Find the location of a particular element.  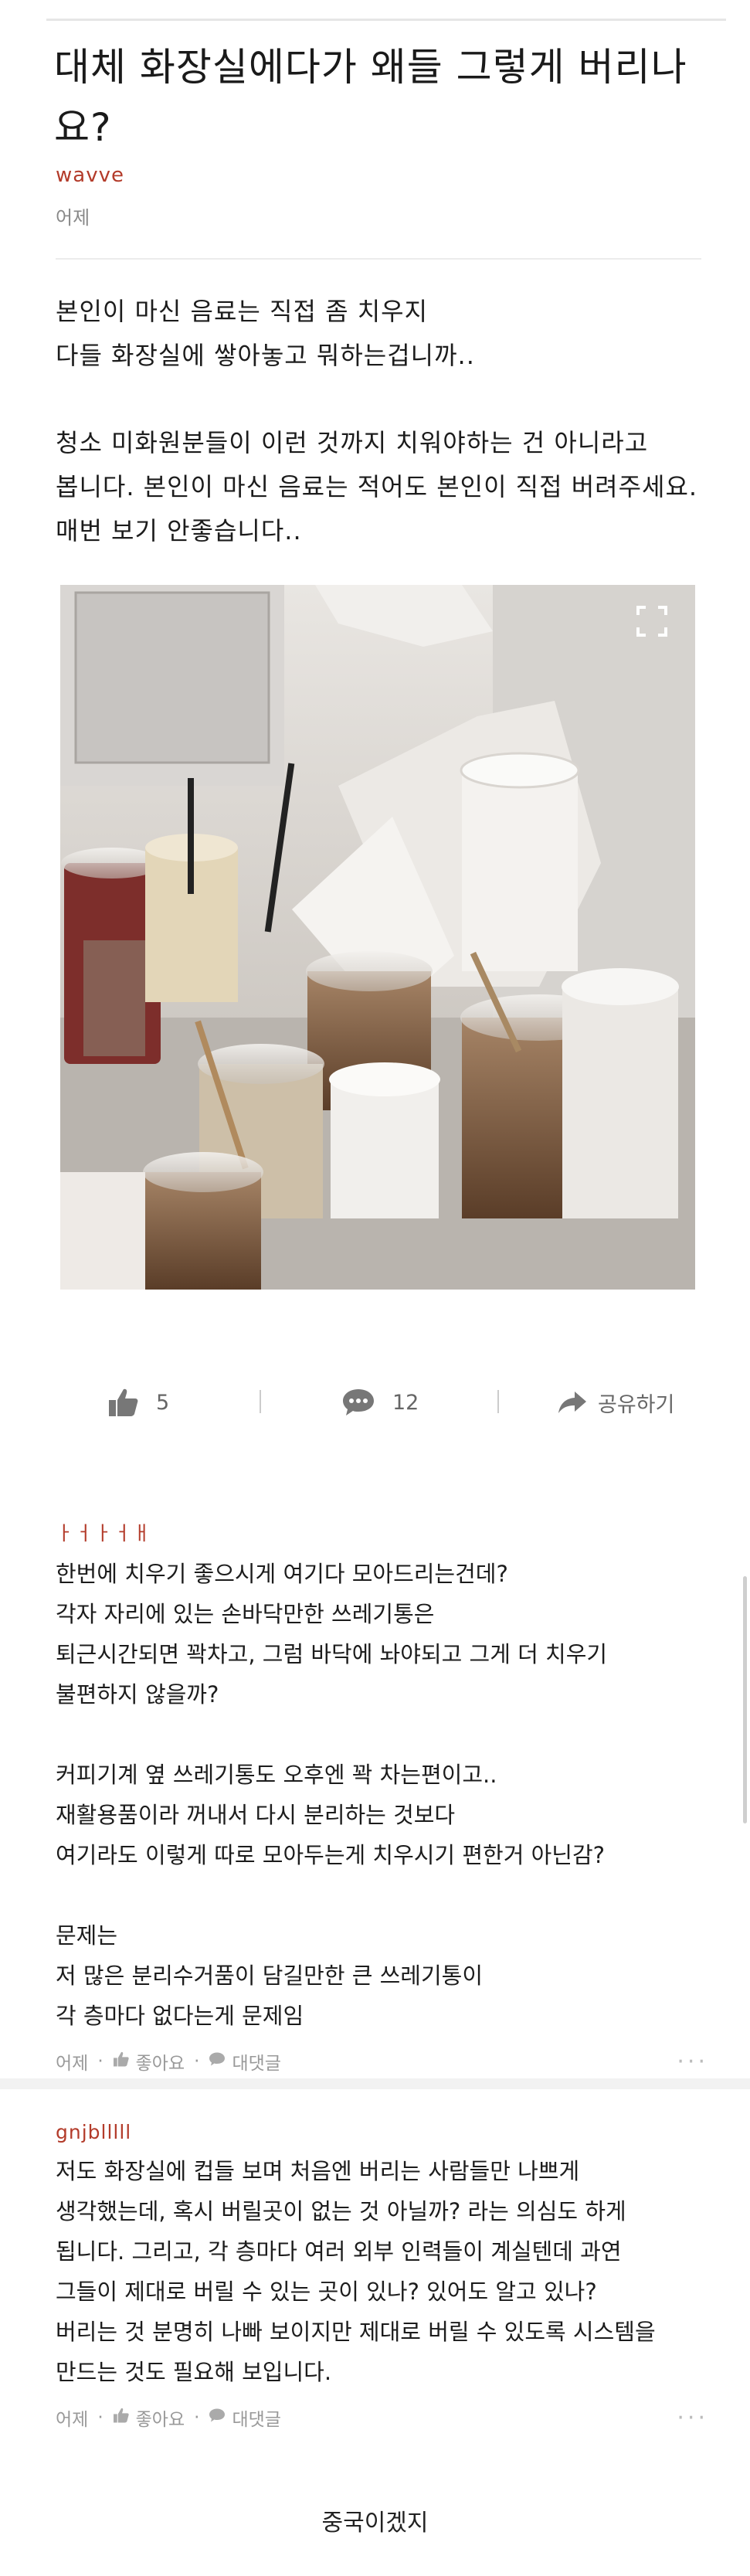

comment-line: 불편하지 않을까? is located at coordinates (137, 1694).